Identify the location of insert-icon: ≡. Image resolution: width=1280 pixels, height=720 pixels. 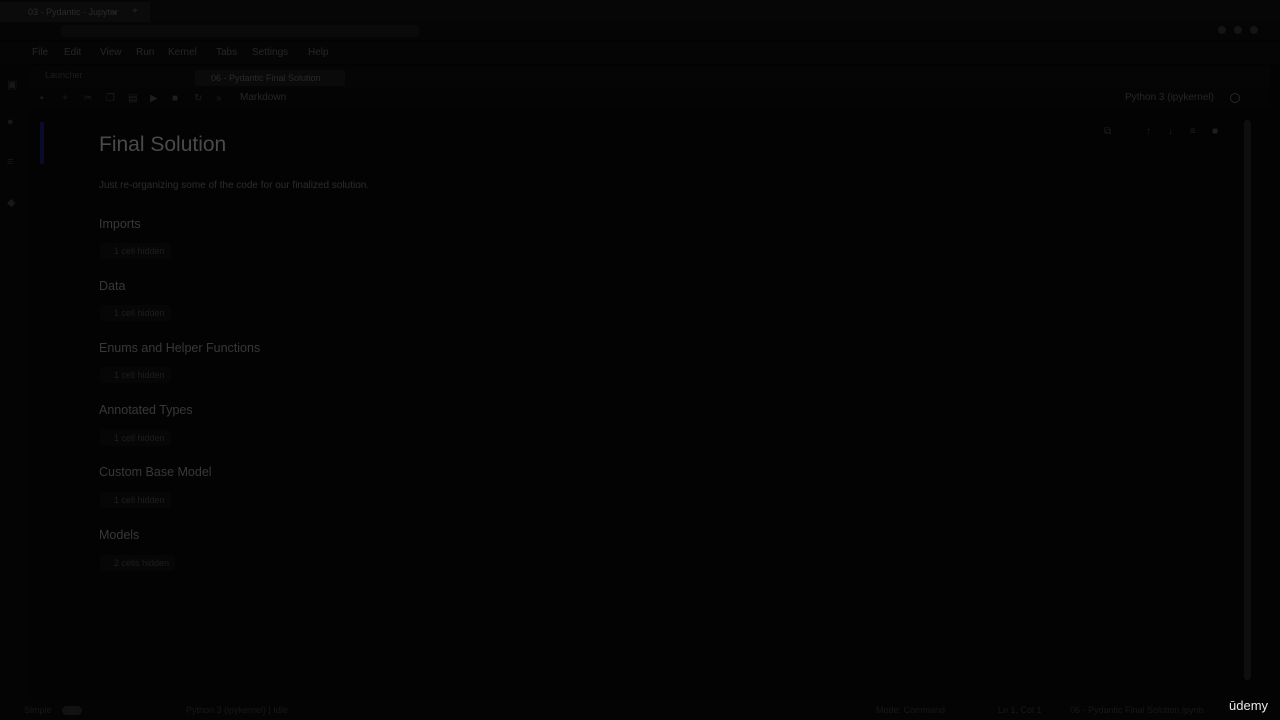
(1193, 131).